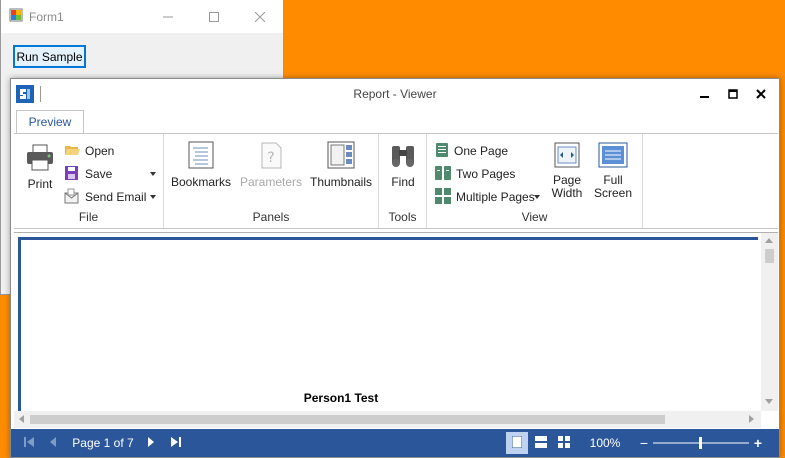 This screenshot has height=458, width=785. What do you see at coordinates (402, 217) in the screenshot?
I see `group-label-tools: Tools` at bounding box center [402, 217].